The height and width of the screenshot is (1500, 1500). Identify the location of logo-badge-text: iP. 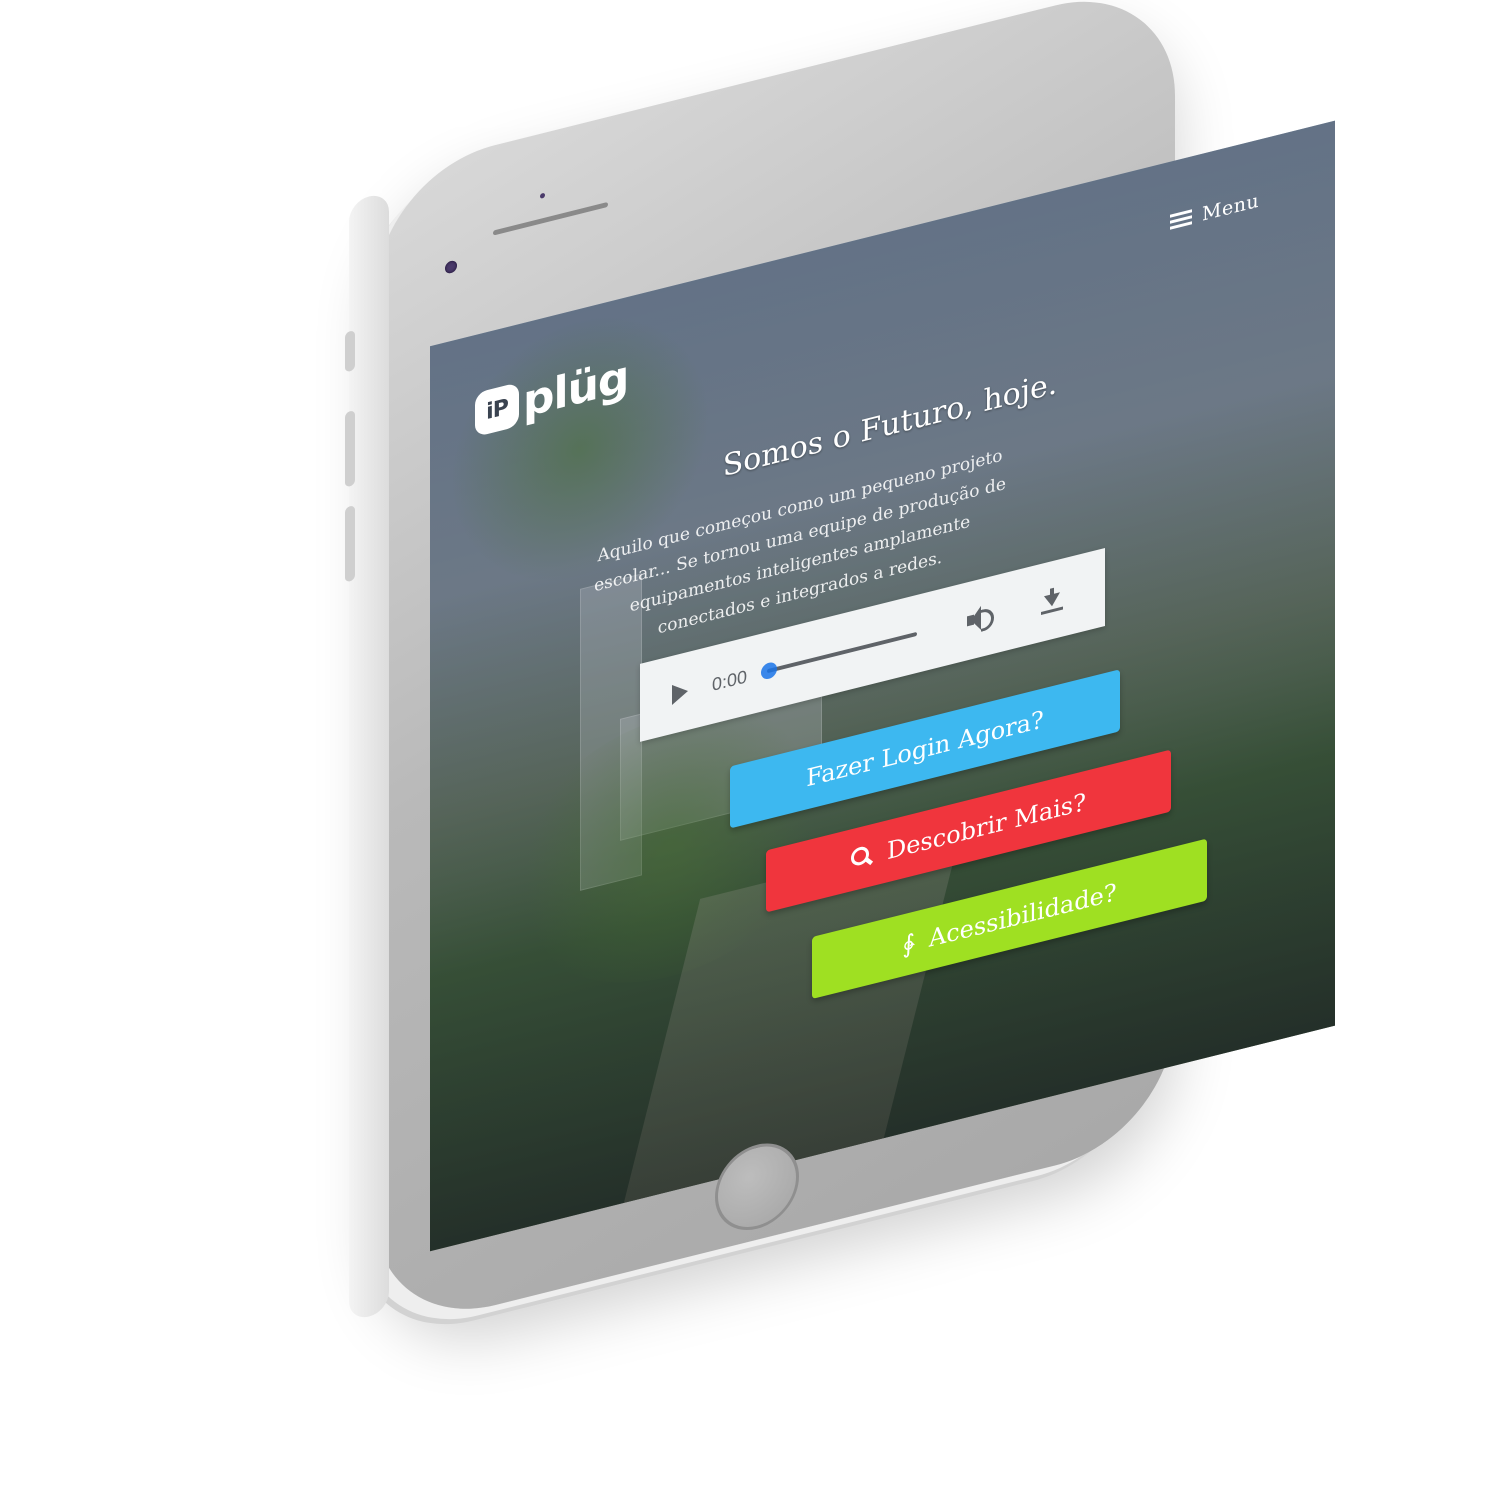
(497, 409).